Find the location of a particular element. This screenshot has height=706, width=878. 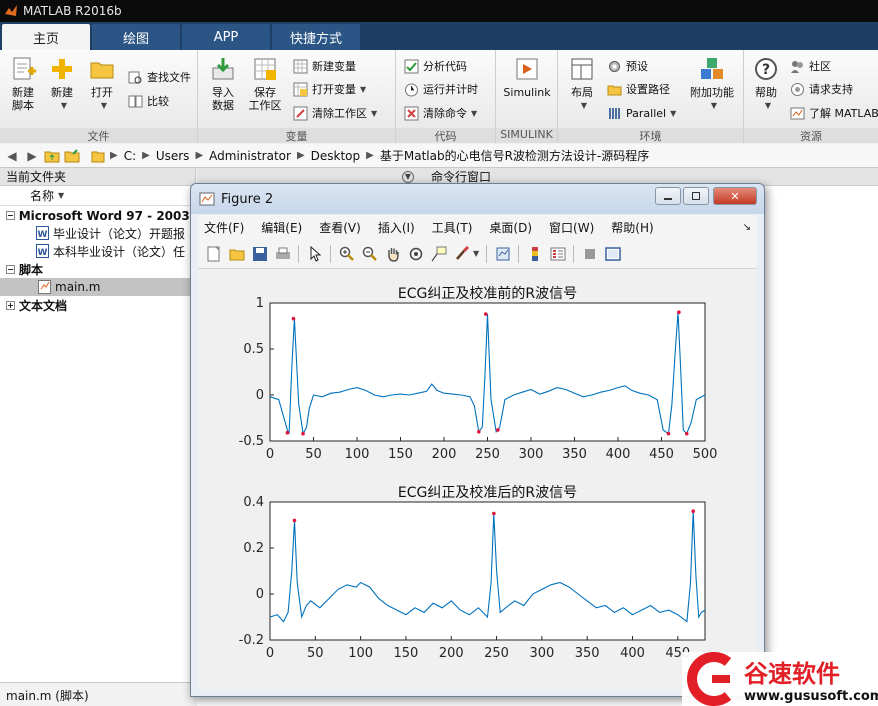

help-button: ? 帮助 ▼ is located at coordinates (766, 84).